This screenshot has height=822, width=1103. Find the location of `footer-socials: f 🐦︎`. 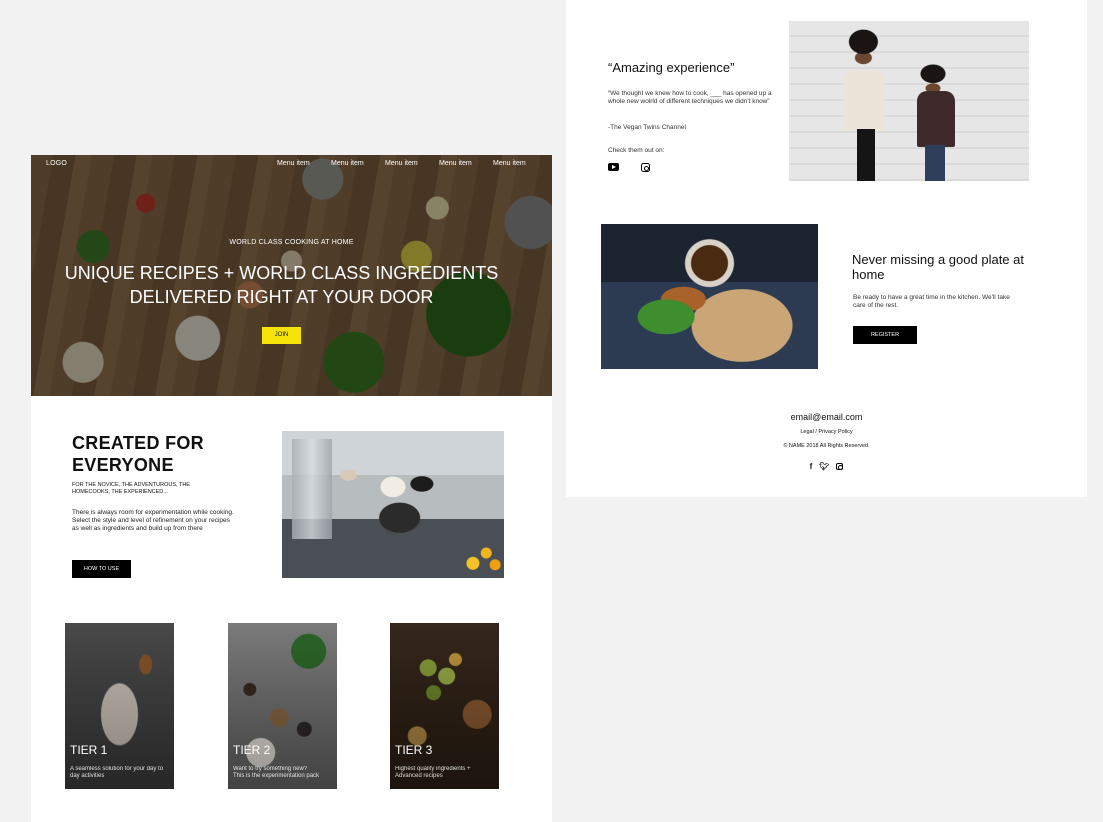

footer-socials: f 🐦︎ is located at coordinates (826, 466).